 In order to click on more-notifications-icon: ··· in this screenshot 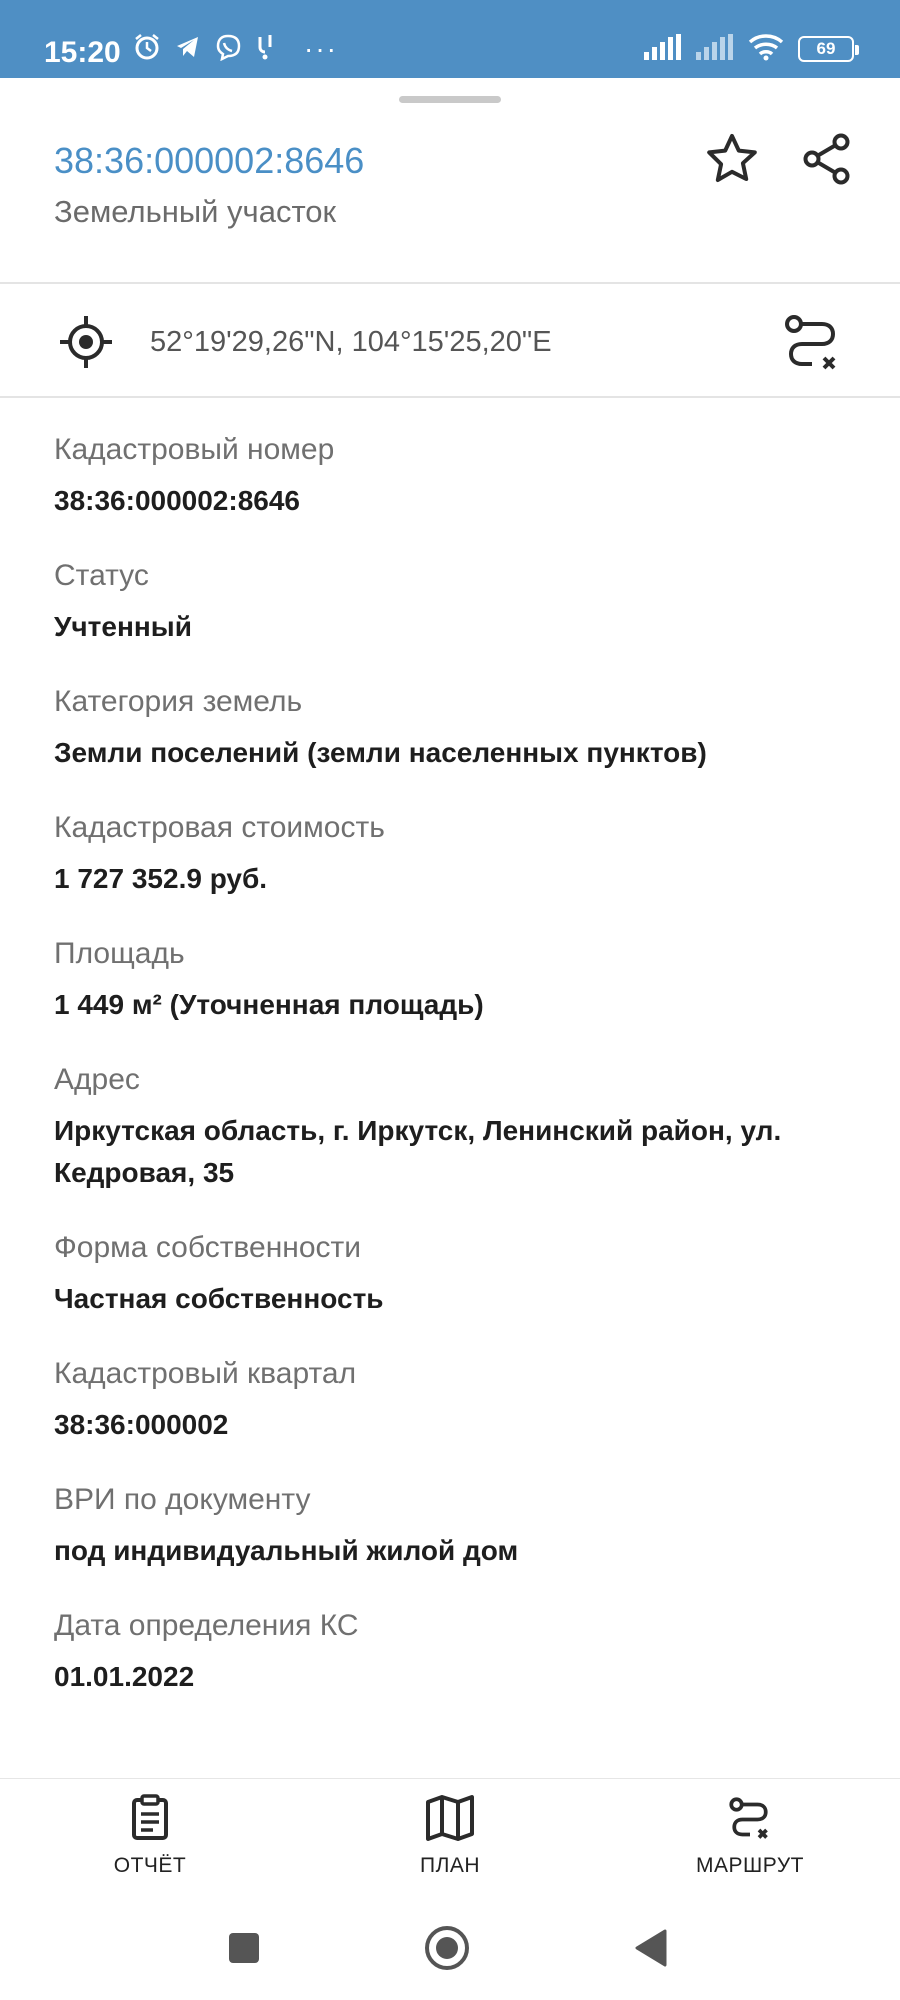, I will do `click(321, 48)`.